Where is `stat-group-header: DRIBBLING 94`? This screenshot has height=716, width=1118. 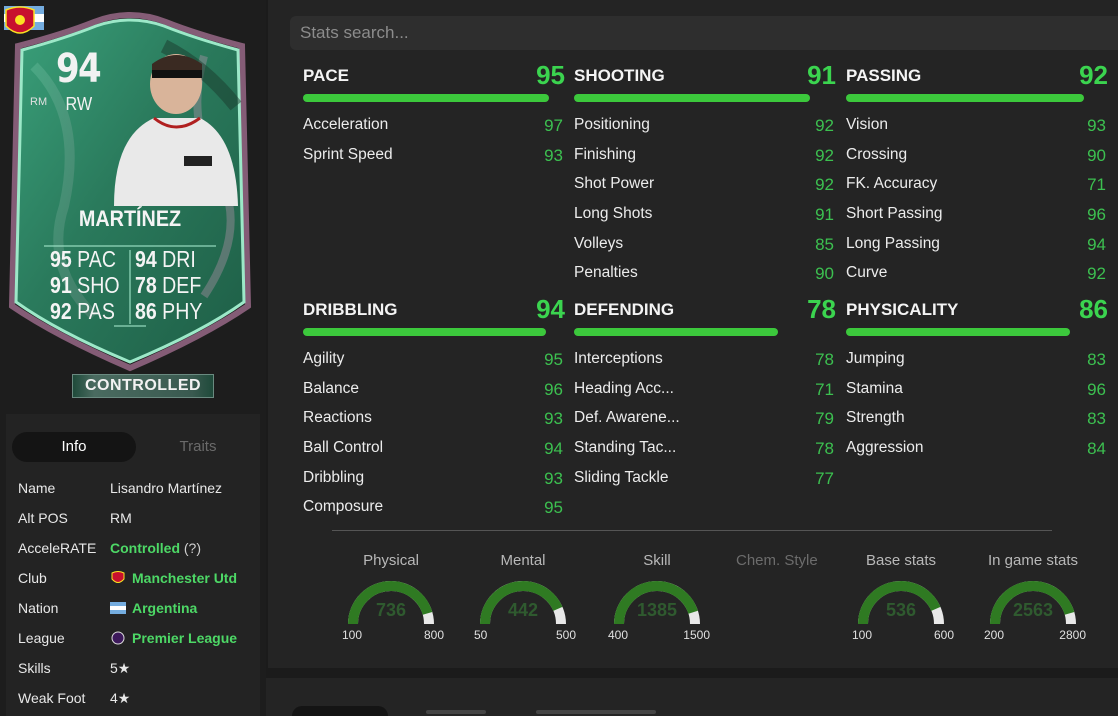
stat-group-header: DRIBBLING 94 is located at coordinates (434, 311).